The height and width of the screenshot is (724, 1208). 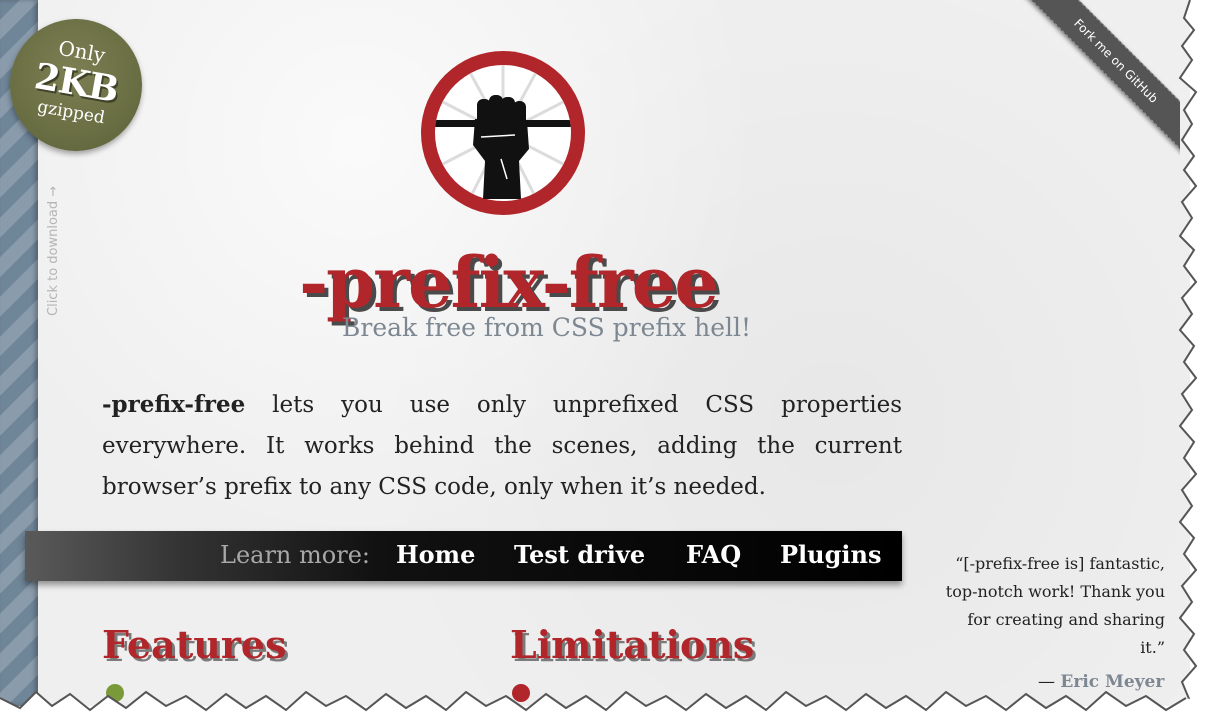 What do you see at coordinates (632, 644) in the screenshot?
I see `limitations-heading: Limitations` at bounding box center [632, 644].